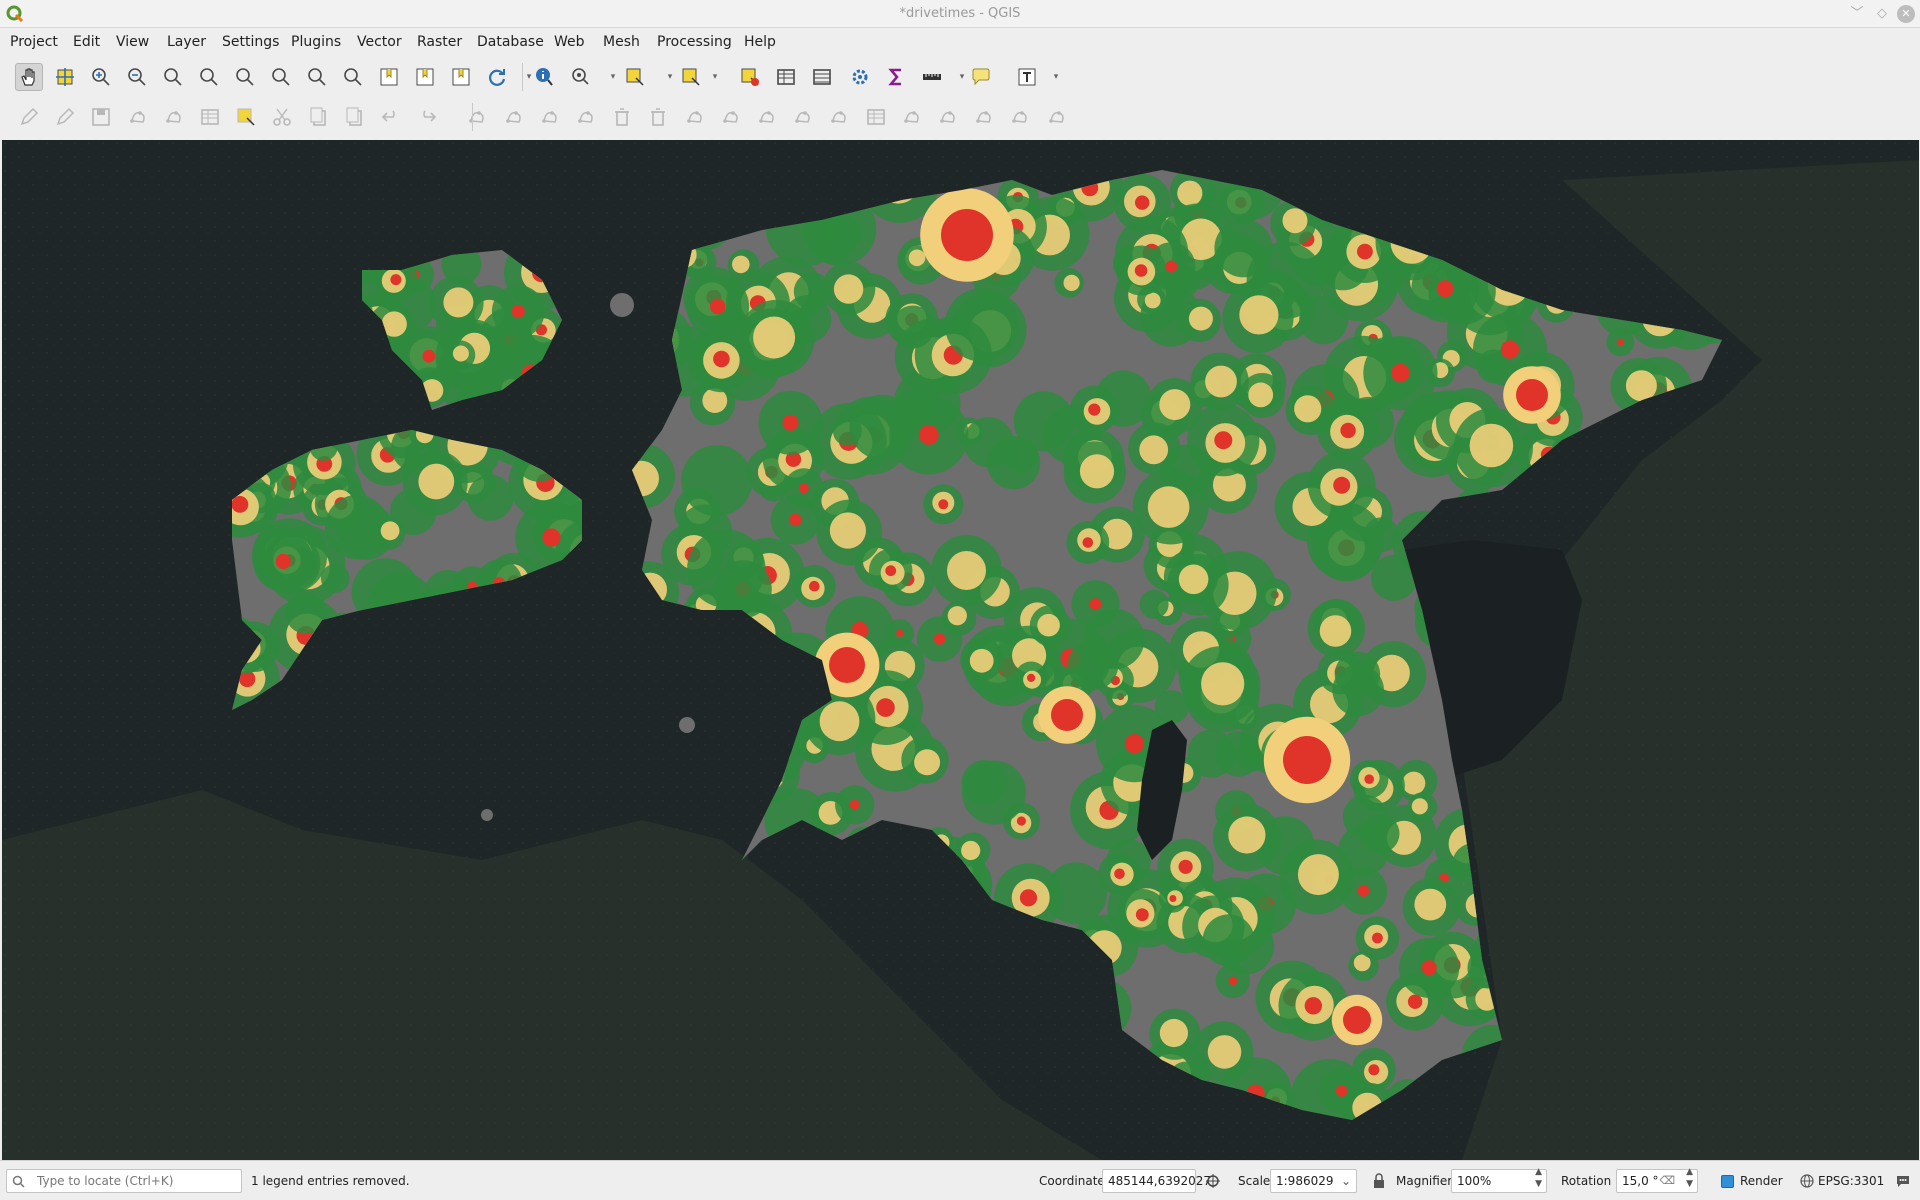 The height and width of the screenshot is (1200, 1920). I want to click on delete-part-icon, so click(658, 117).